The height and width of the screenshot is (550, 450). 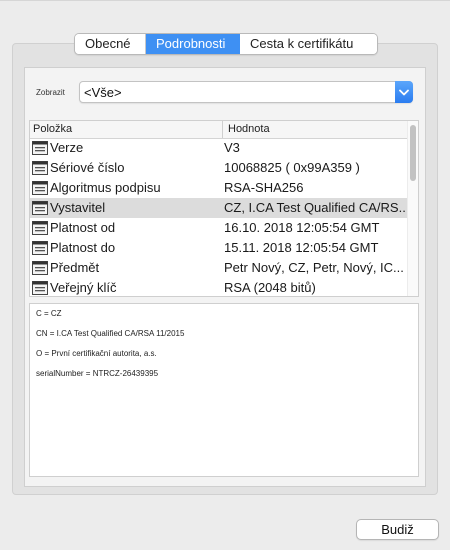 I want to click on table-cell-field: Vystavitel, so click(x=78, y=207).